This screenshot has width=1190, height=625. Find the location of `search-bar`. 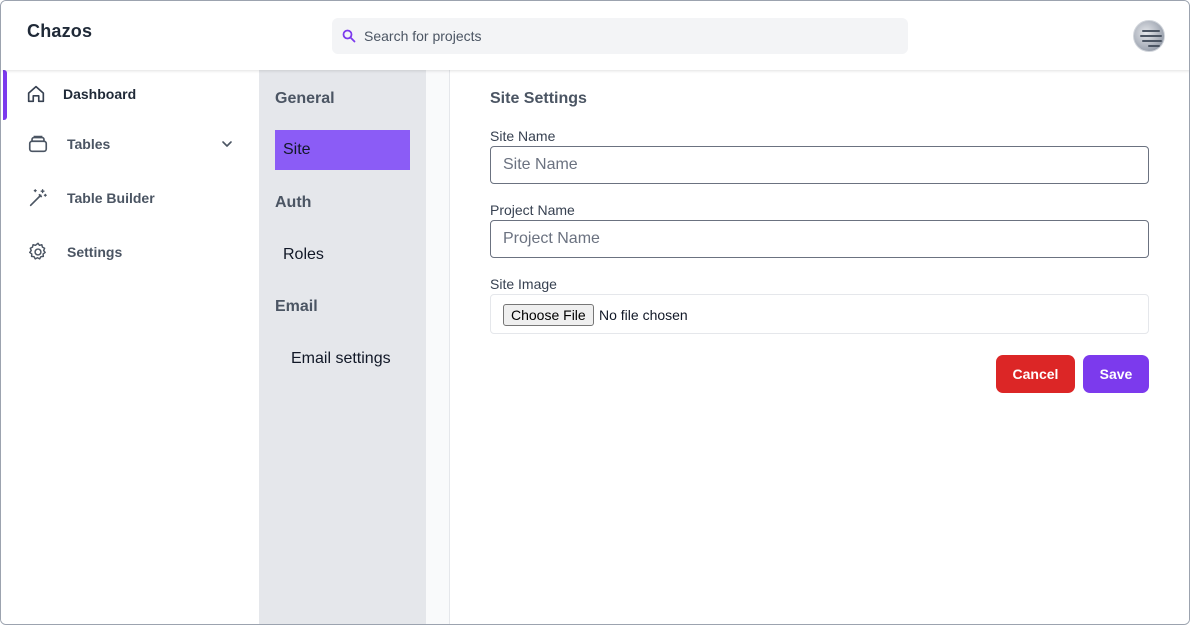

search-bar is located at coordinates (620, 36).